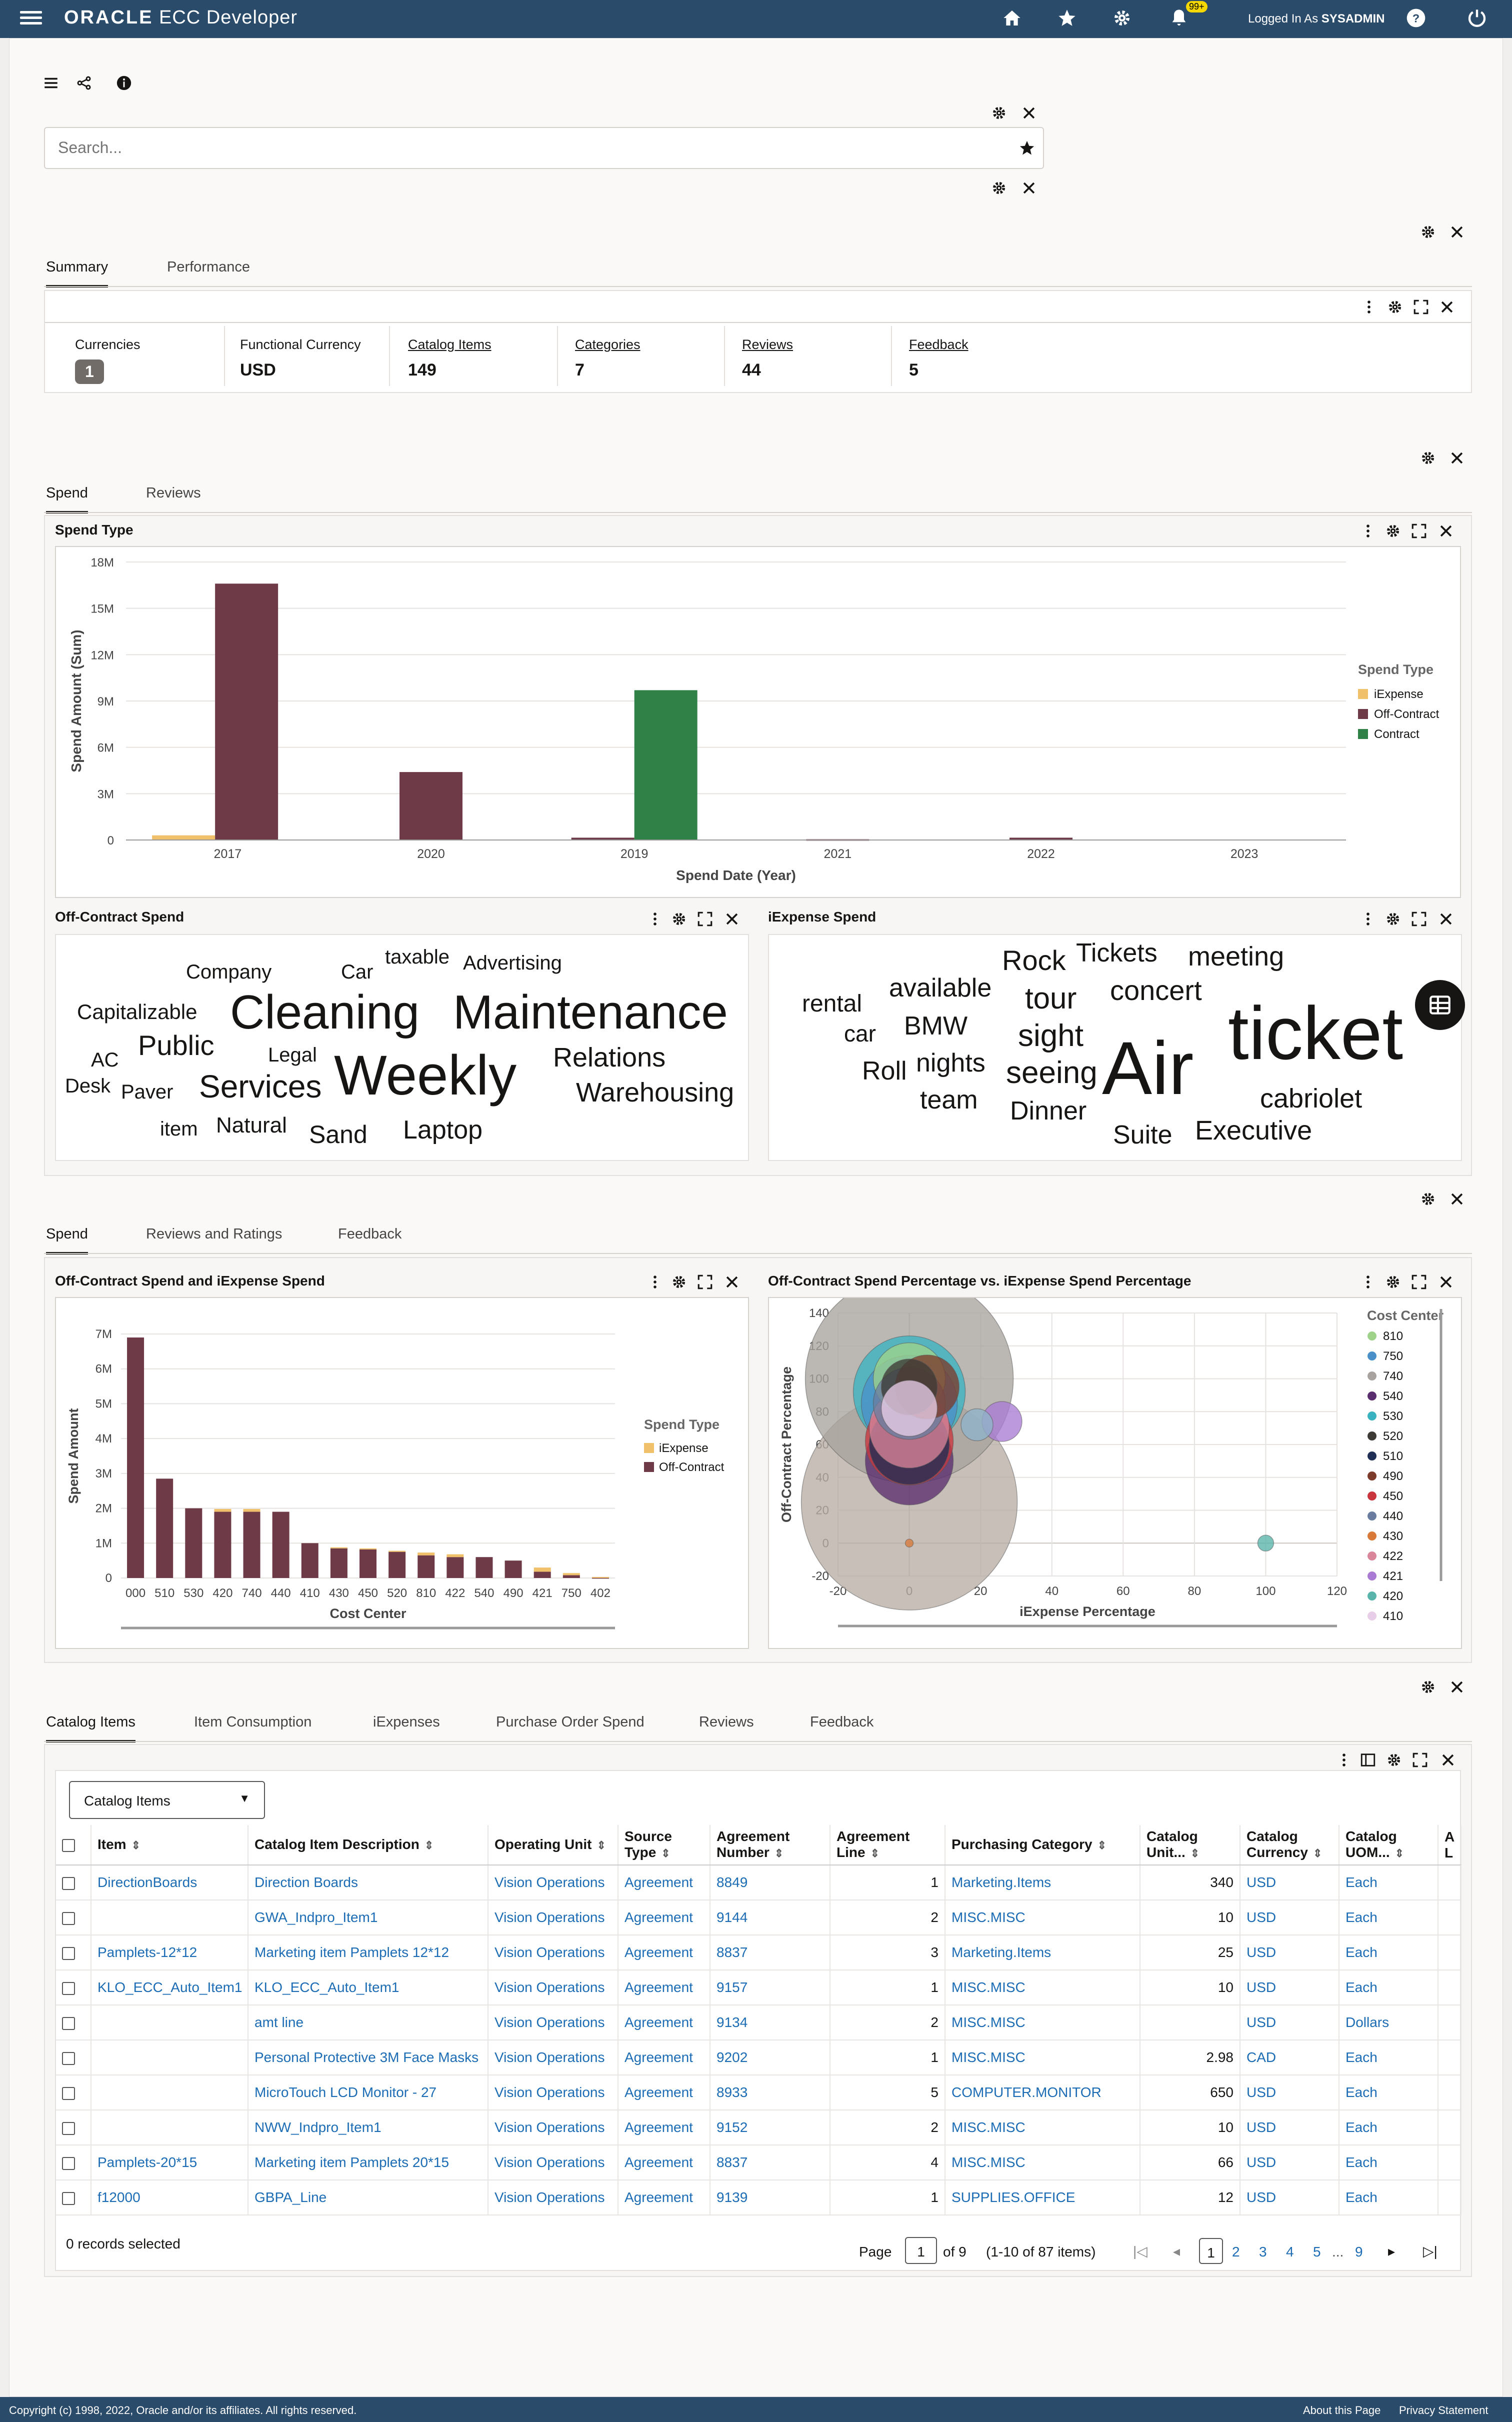 The width and height of the screenshot is (1512, 2422). What do you see at coordinates (770, 2198) in the screenshot?
I see `table-cell: 9139` at bounding box center [770, 2198].